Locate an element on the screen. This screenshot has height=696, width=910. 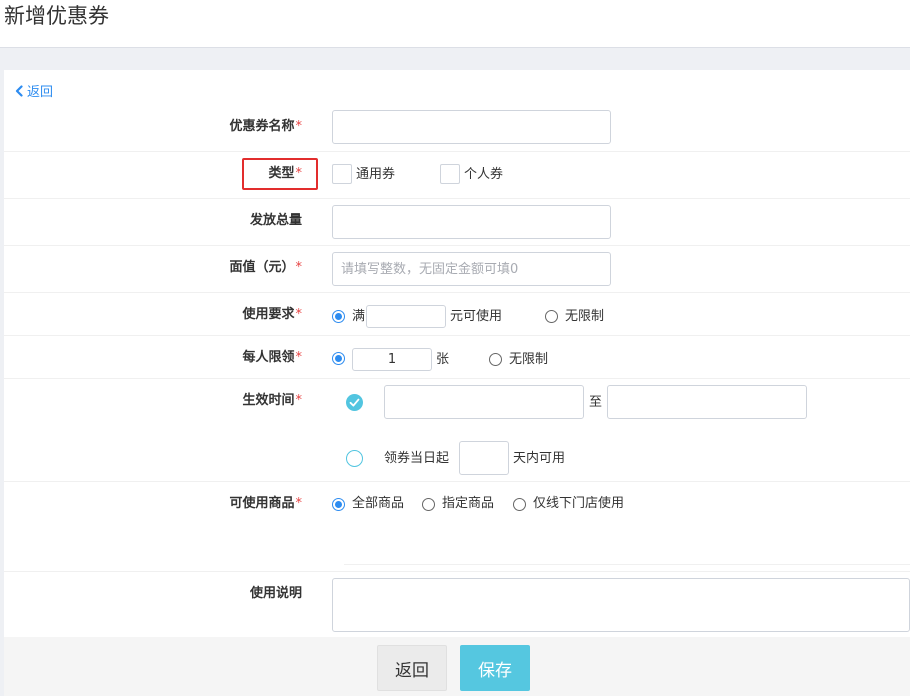
description-label: 使用说明 is located at coordinates (275, 593).